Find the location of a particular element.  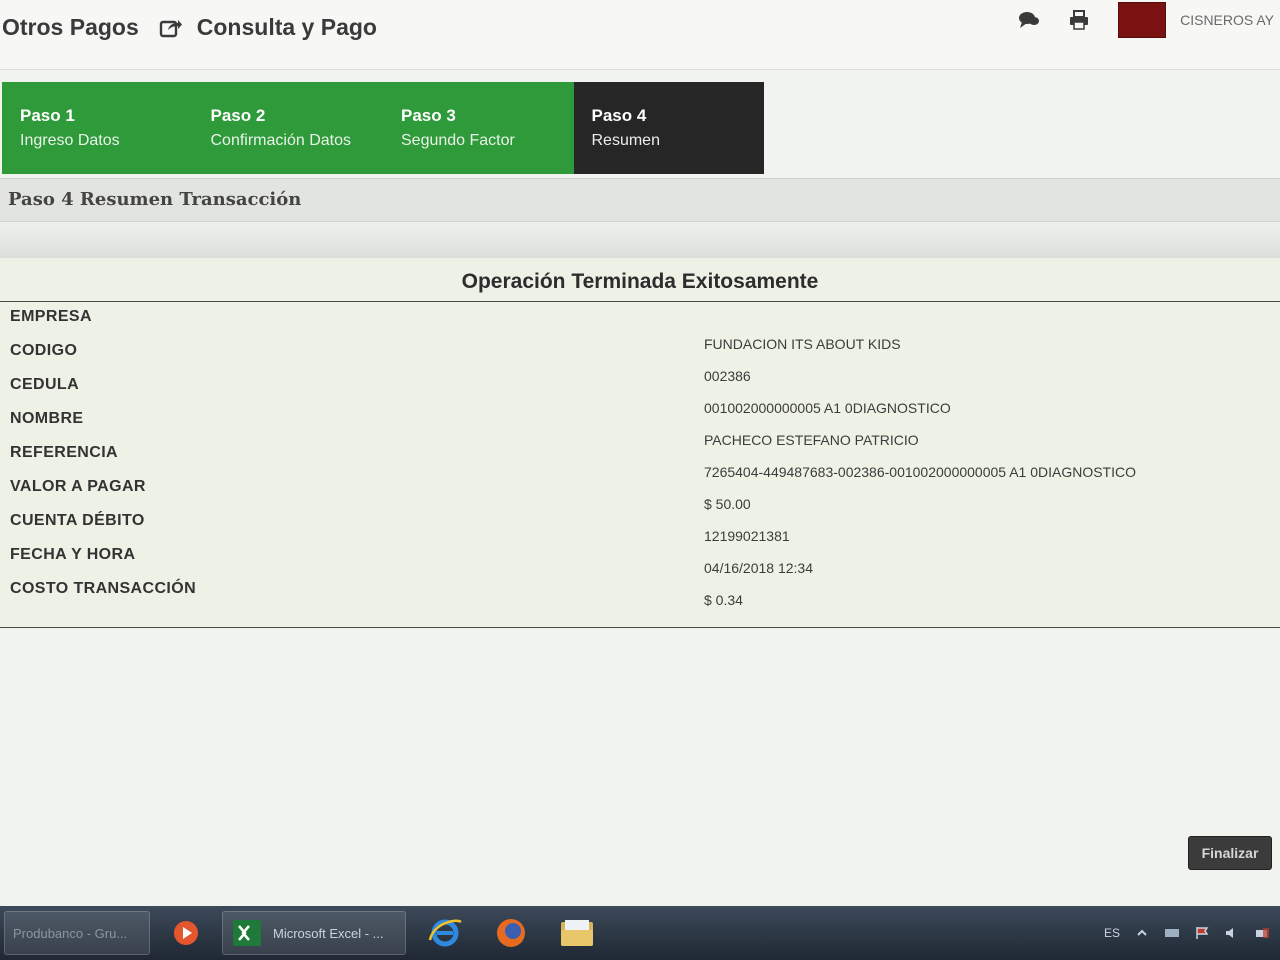

flag-icon is located at coordinates (1202, 933).